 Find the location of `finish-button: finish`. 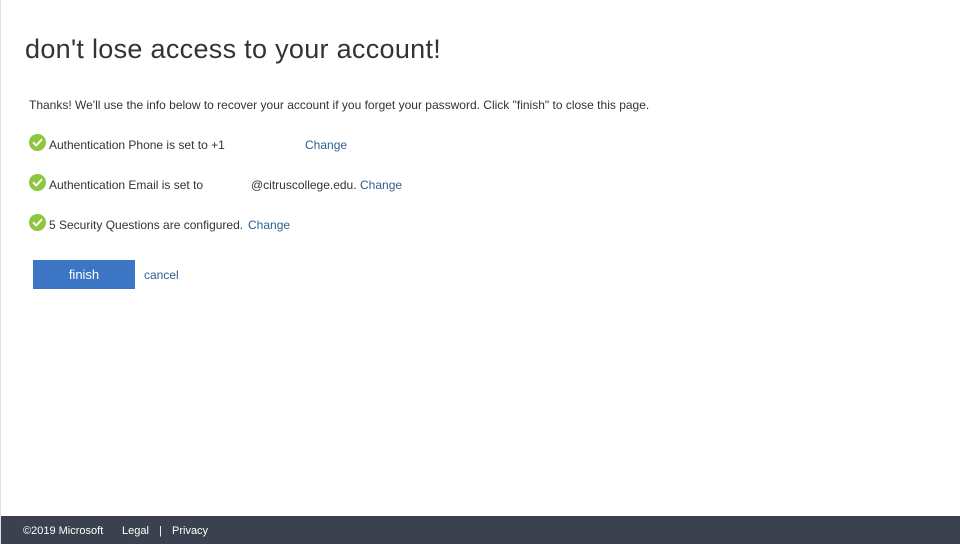

finish-button: finish is located at coordinates (84, 274).